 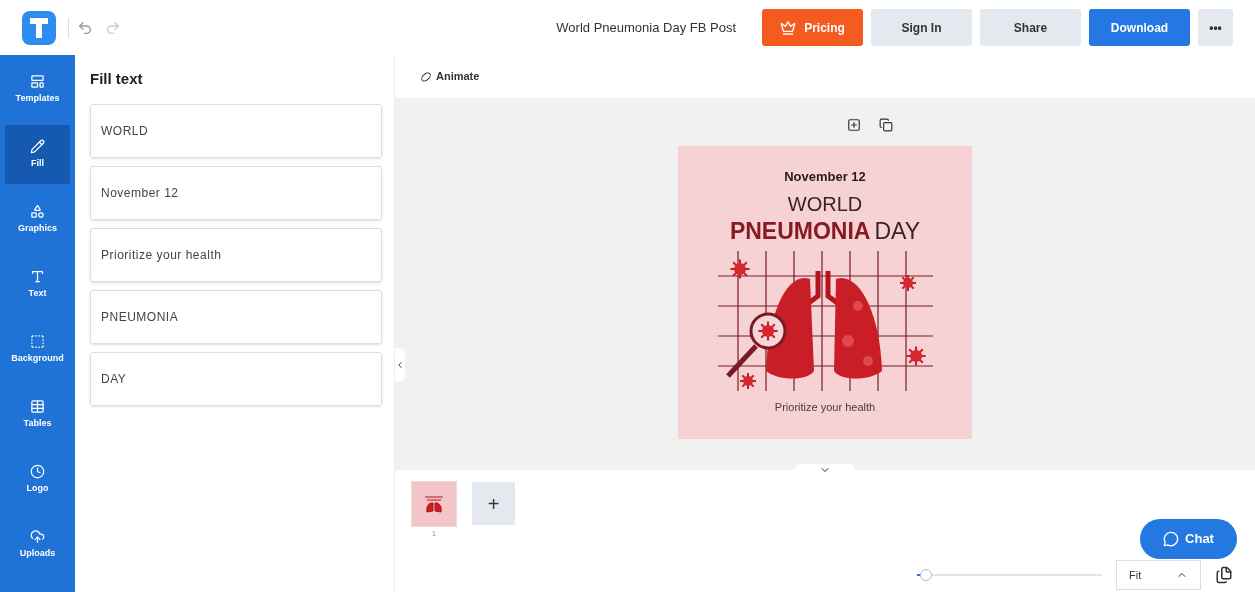 What do you see at coordinates (921, 27) in the screenshot?
I see `header-button: Sign In` at bounding box center [921, 27].